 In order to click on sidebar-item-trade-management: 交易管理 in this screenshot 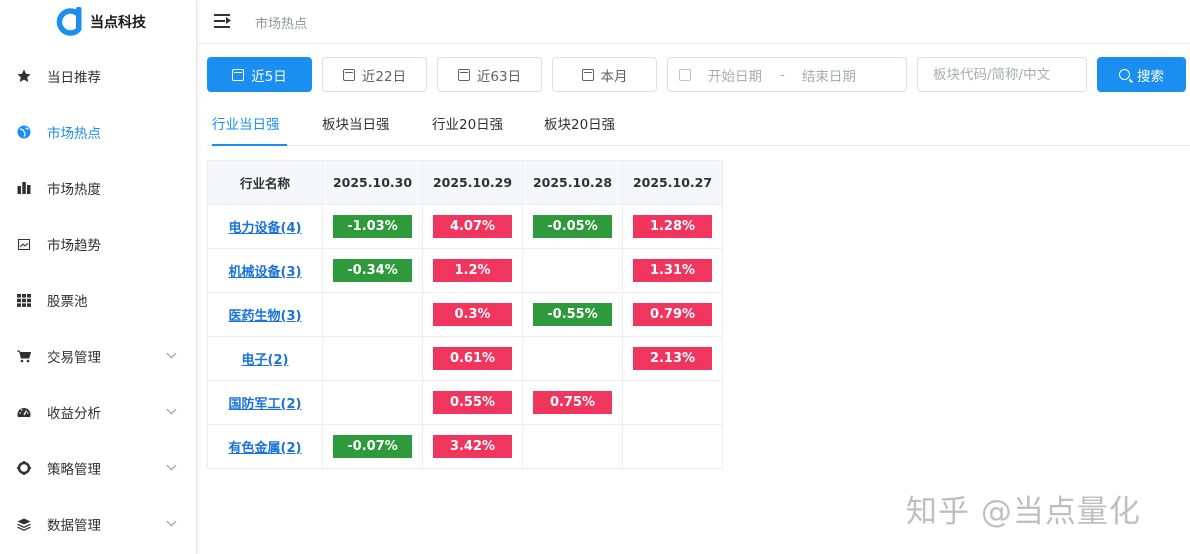, I will do `click(98, 356)`.